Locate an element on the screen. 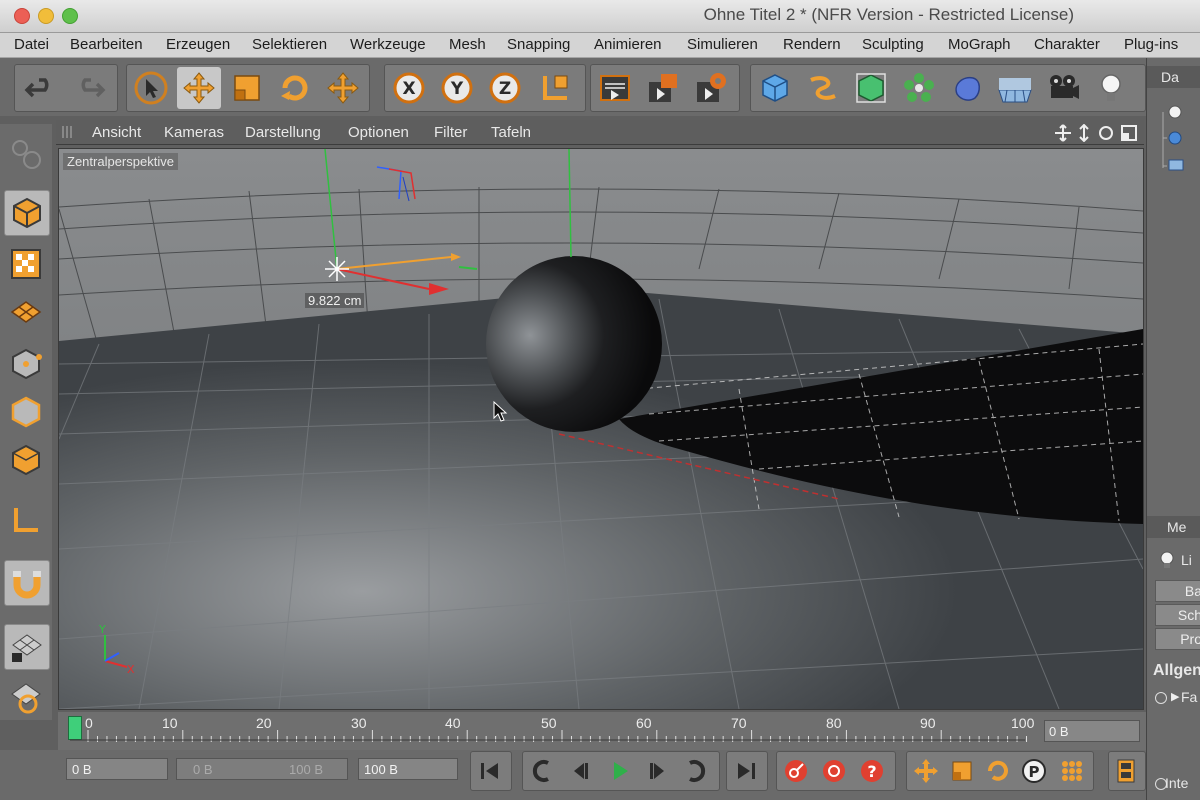 The image size is (1200, 800). axis-mode-icon is located at coordinates (26, 460).